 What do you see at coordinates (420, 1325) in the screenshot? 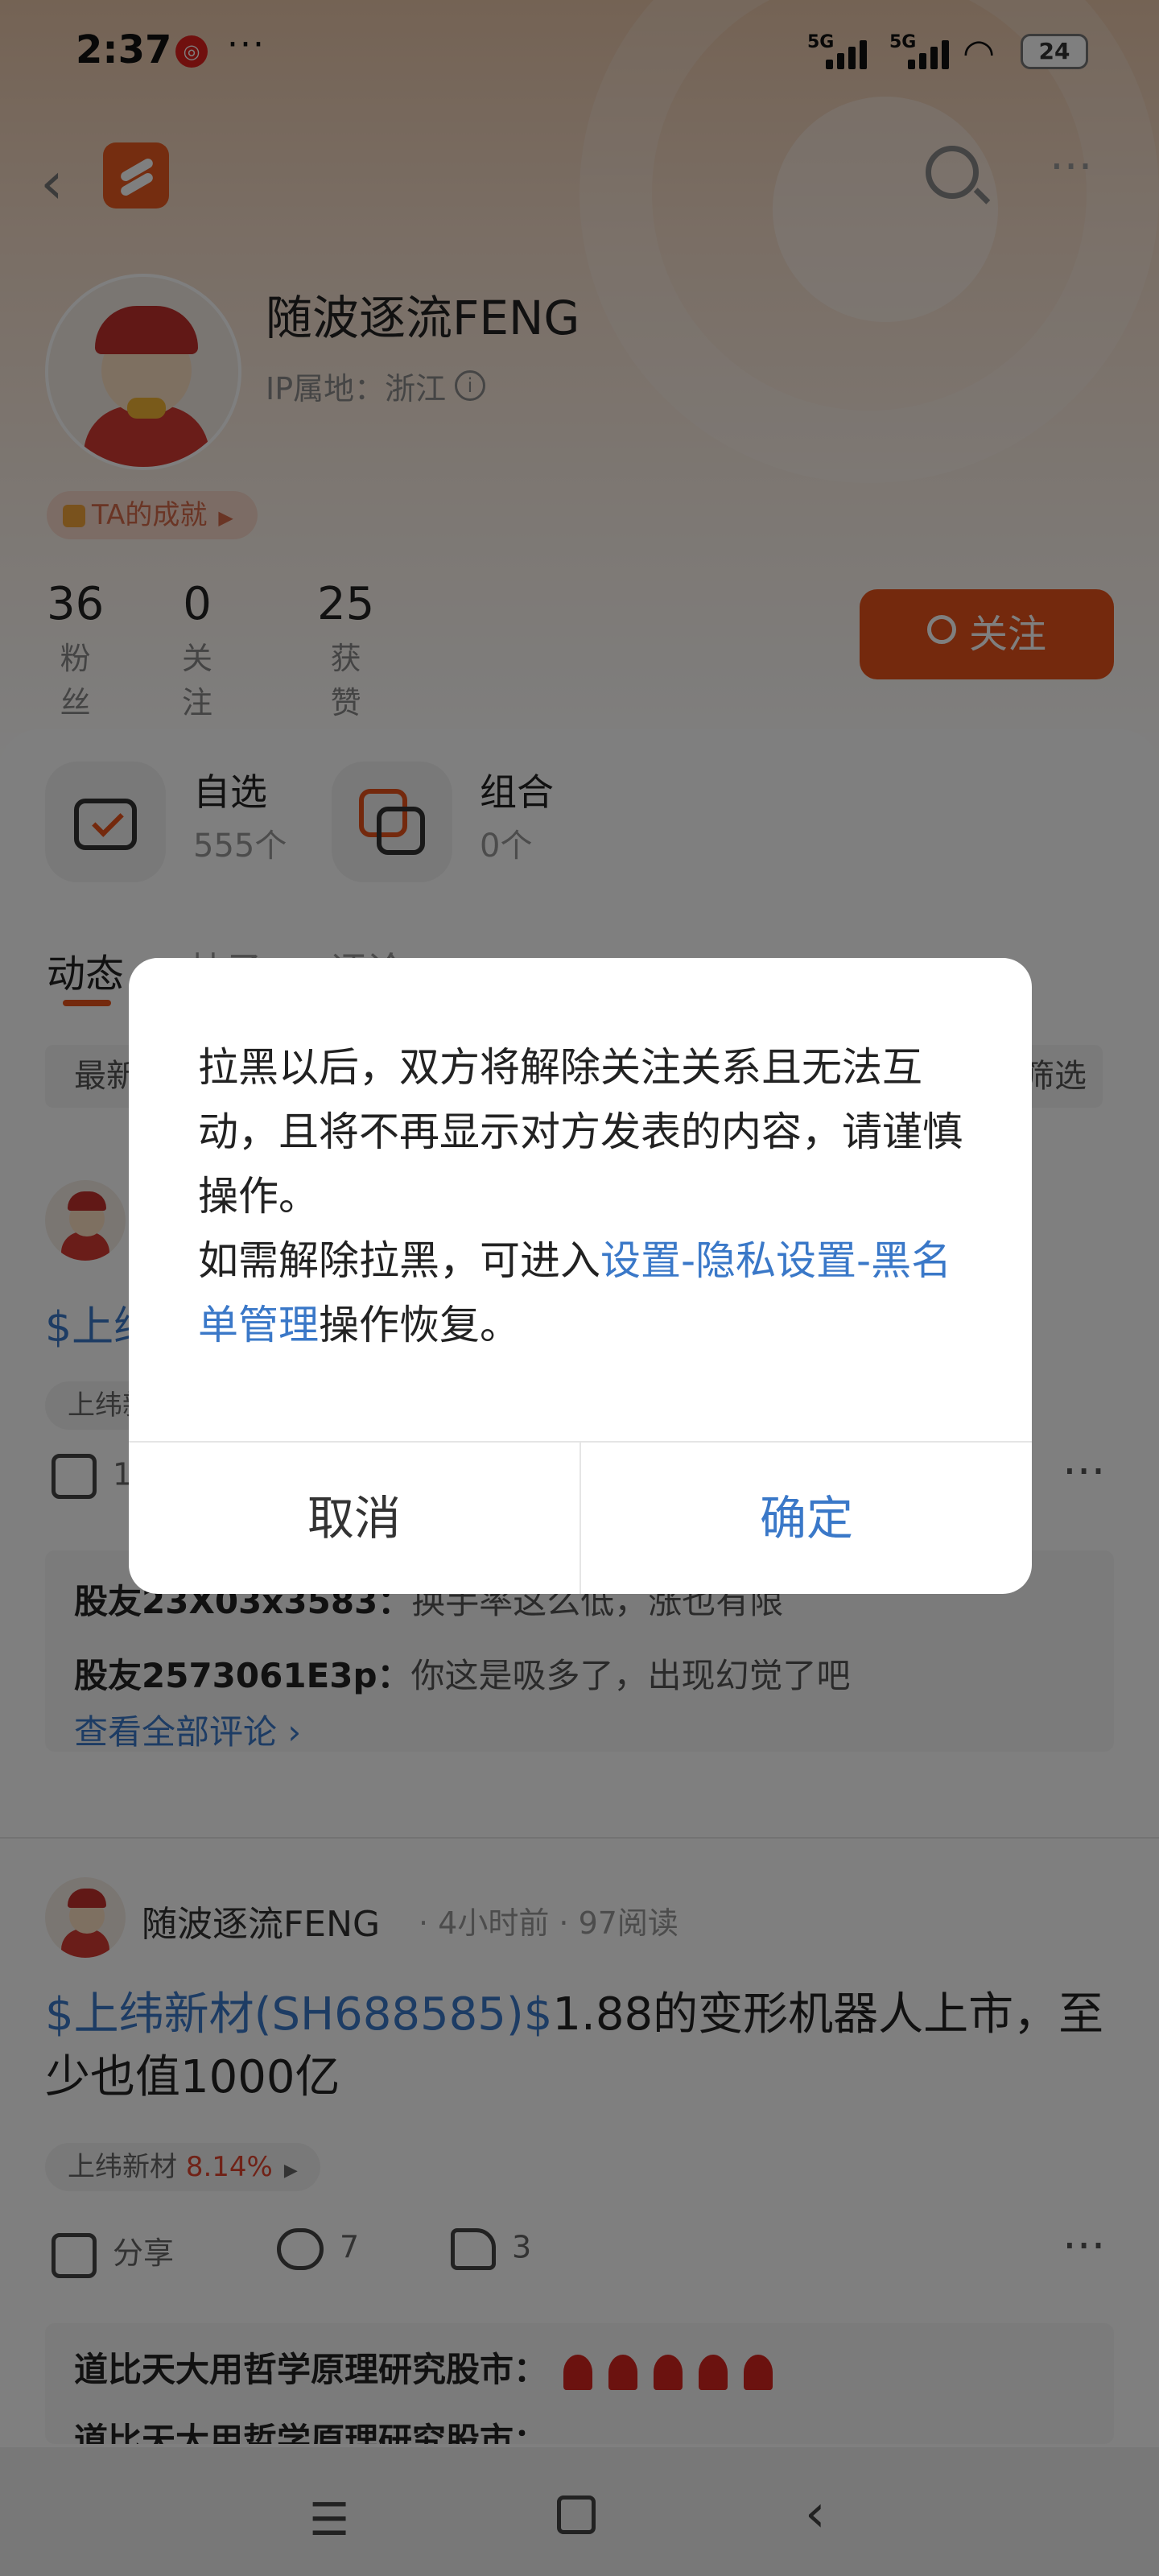
I see `dialog-message-text: 操作恢复。` at bounding box center [420, 1325].